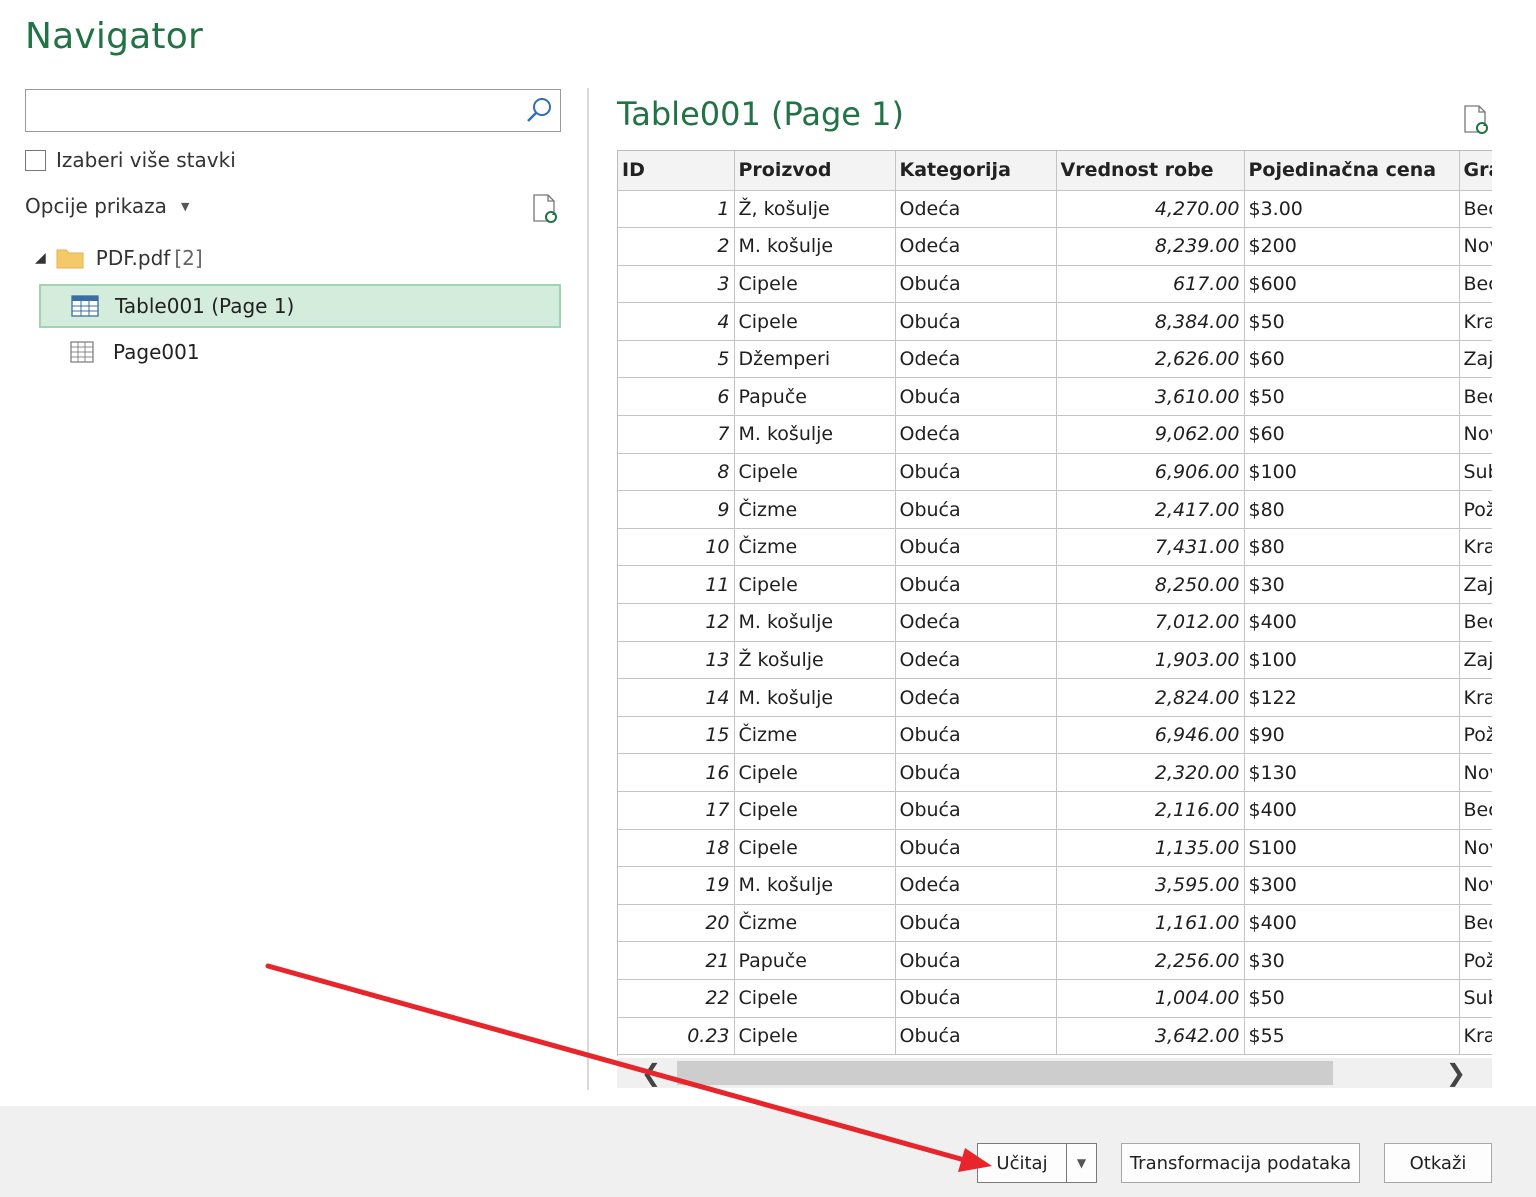 The width and height of the screenshot is (1536, 1197). What do you see at coordinates (676, 547) in the screenshot?
I see `table-cell: 10` at bounding box center [676, 547].